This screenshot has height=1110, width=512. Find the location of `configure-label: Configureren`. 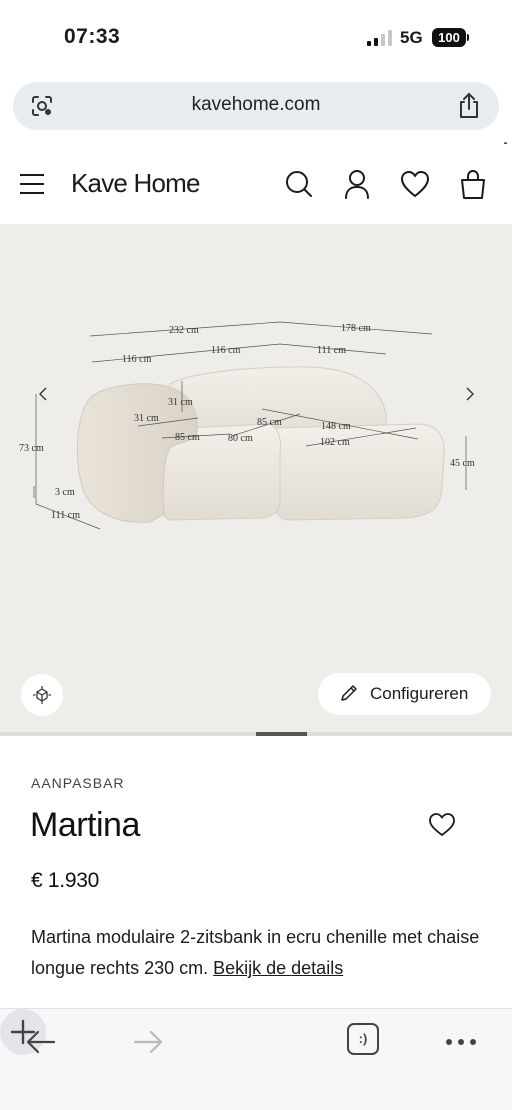

configure-label: Configureren is located at coordinates (419, 693).